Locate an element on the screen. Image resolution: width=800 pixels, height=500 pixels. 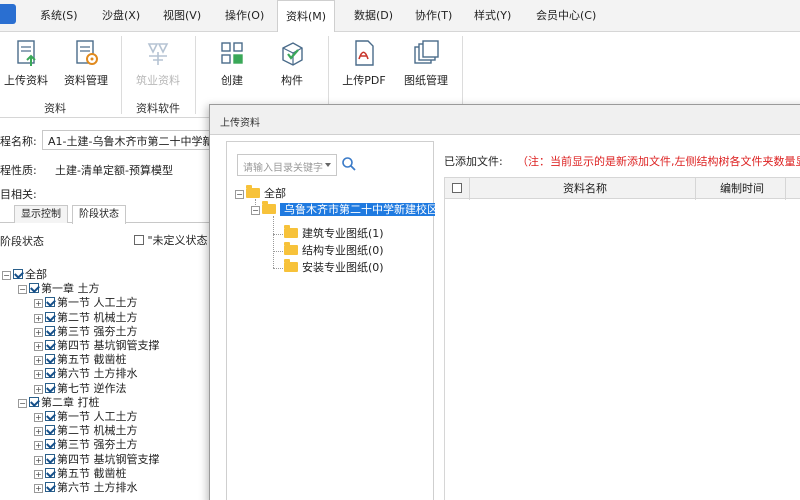
materials-management-button: 资料管理 is located at coordinates (86, 63).